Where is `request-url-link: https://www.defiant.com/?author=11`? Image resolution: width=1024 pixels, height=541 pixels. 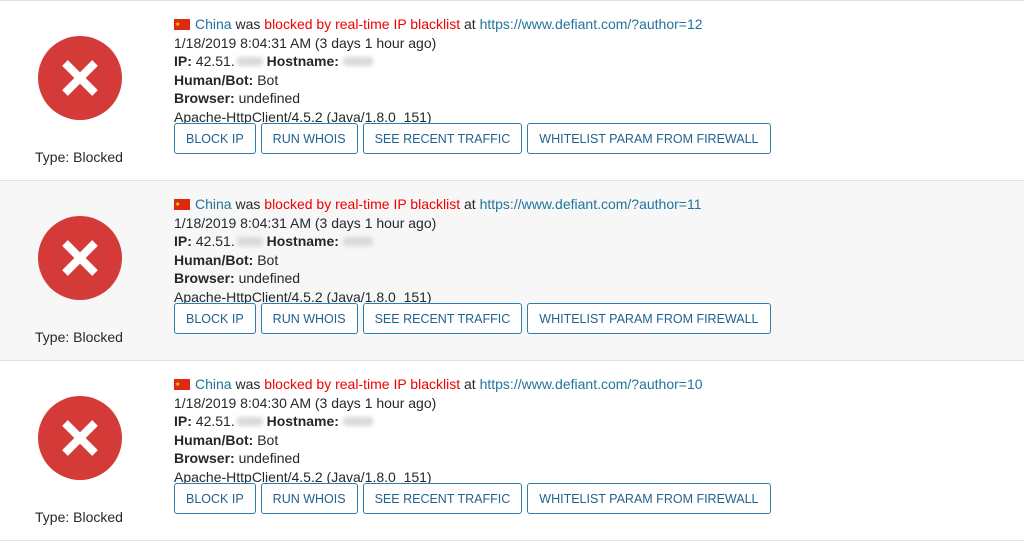
request-url-link: https://www.defiant.com/?author=11 is located at coordinates (591, 204).